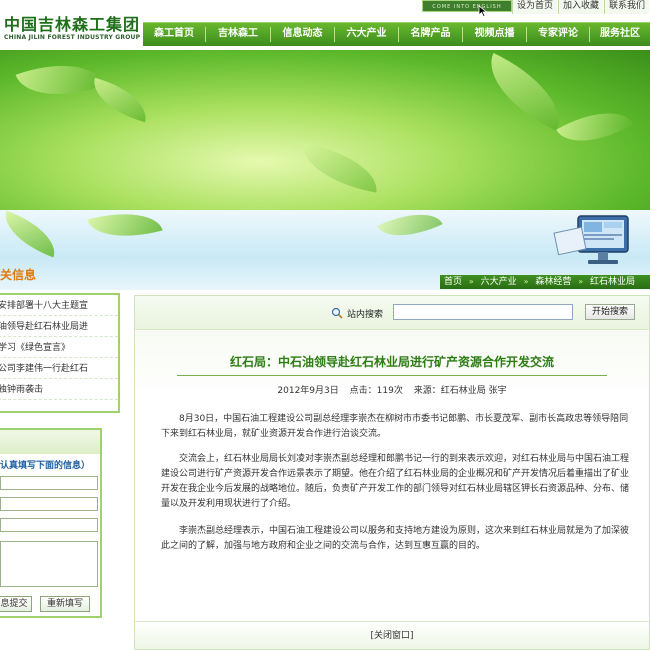 This screenshot has width=650, height=650. Describe the element at coordinates (376, 391) in the screenshot. I see `article-hits: 点击：119次` at that location.